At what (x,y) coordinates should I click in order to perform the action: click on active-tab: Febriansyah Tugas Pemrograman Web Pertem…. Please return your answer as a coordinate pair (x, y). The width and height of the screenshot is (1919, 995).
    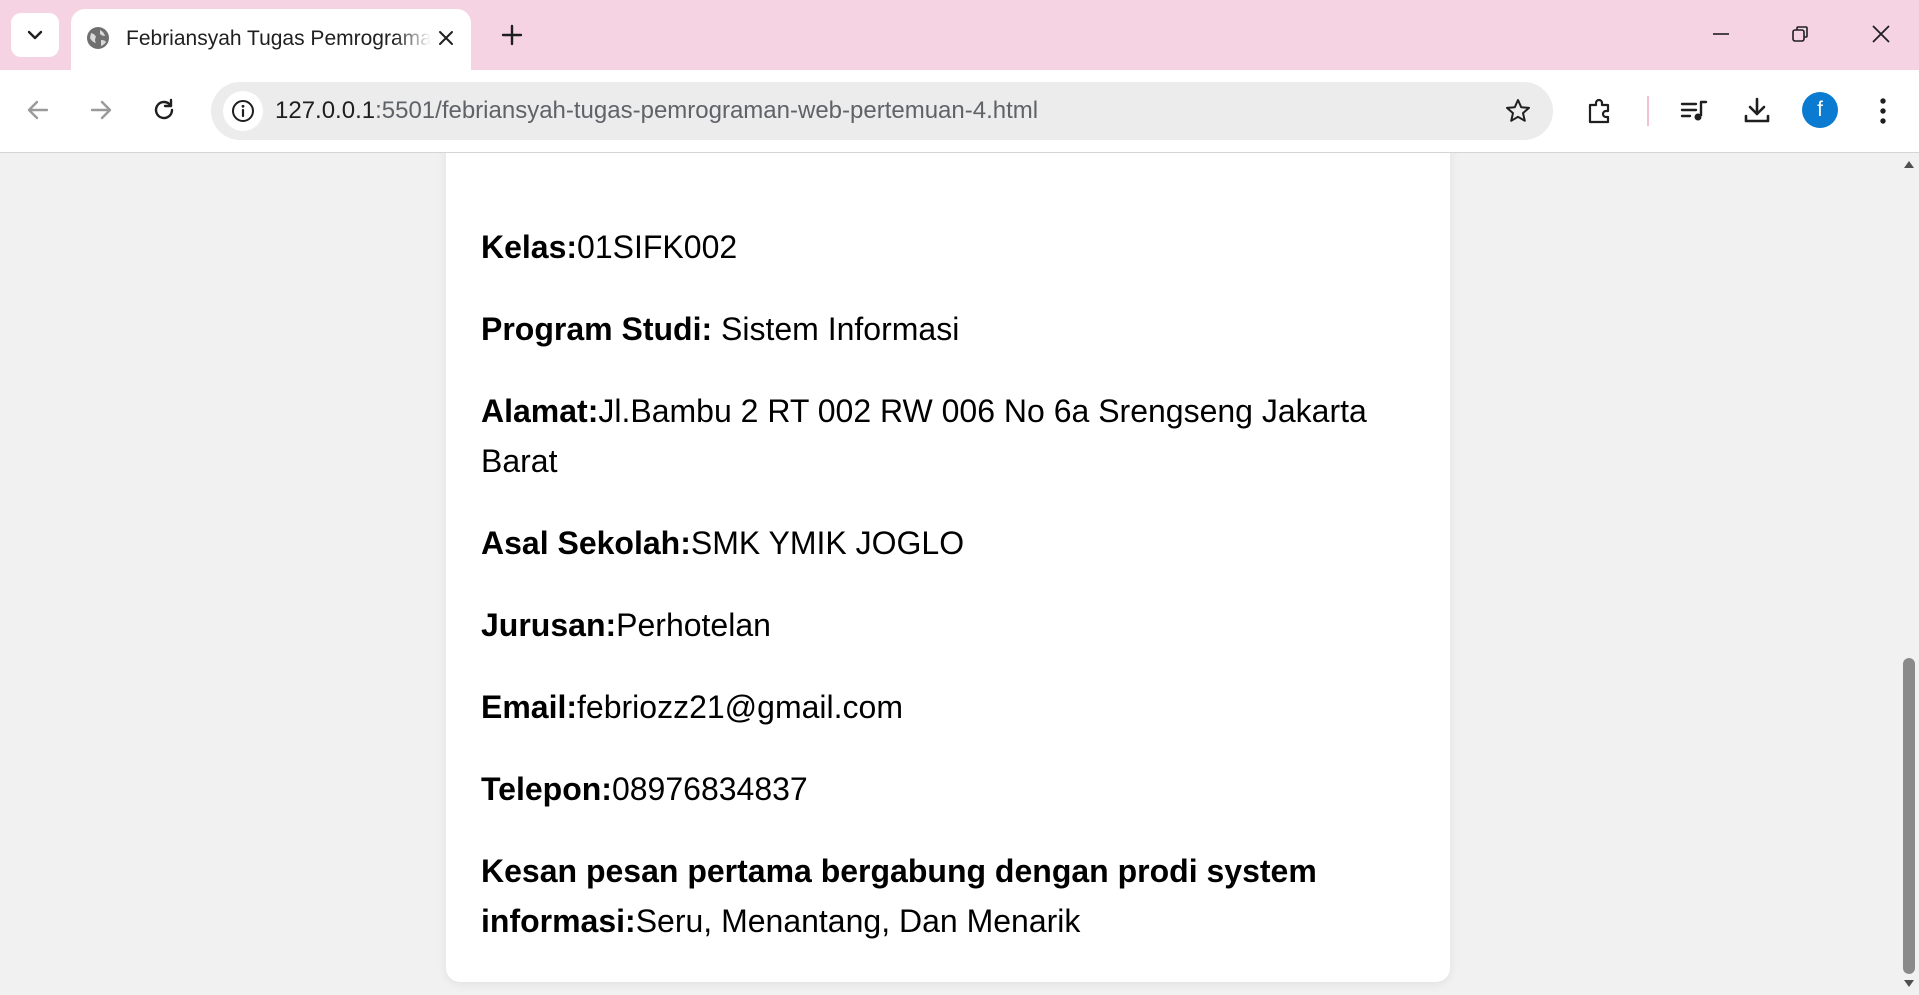
    Looking at the image, I should click on (271, 39).